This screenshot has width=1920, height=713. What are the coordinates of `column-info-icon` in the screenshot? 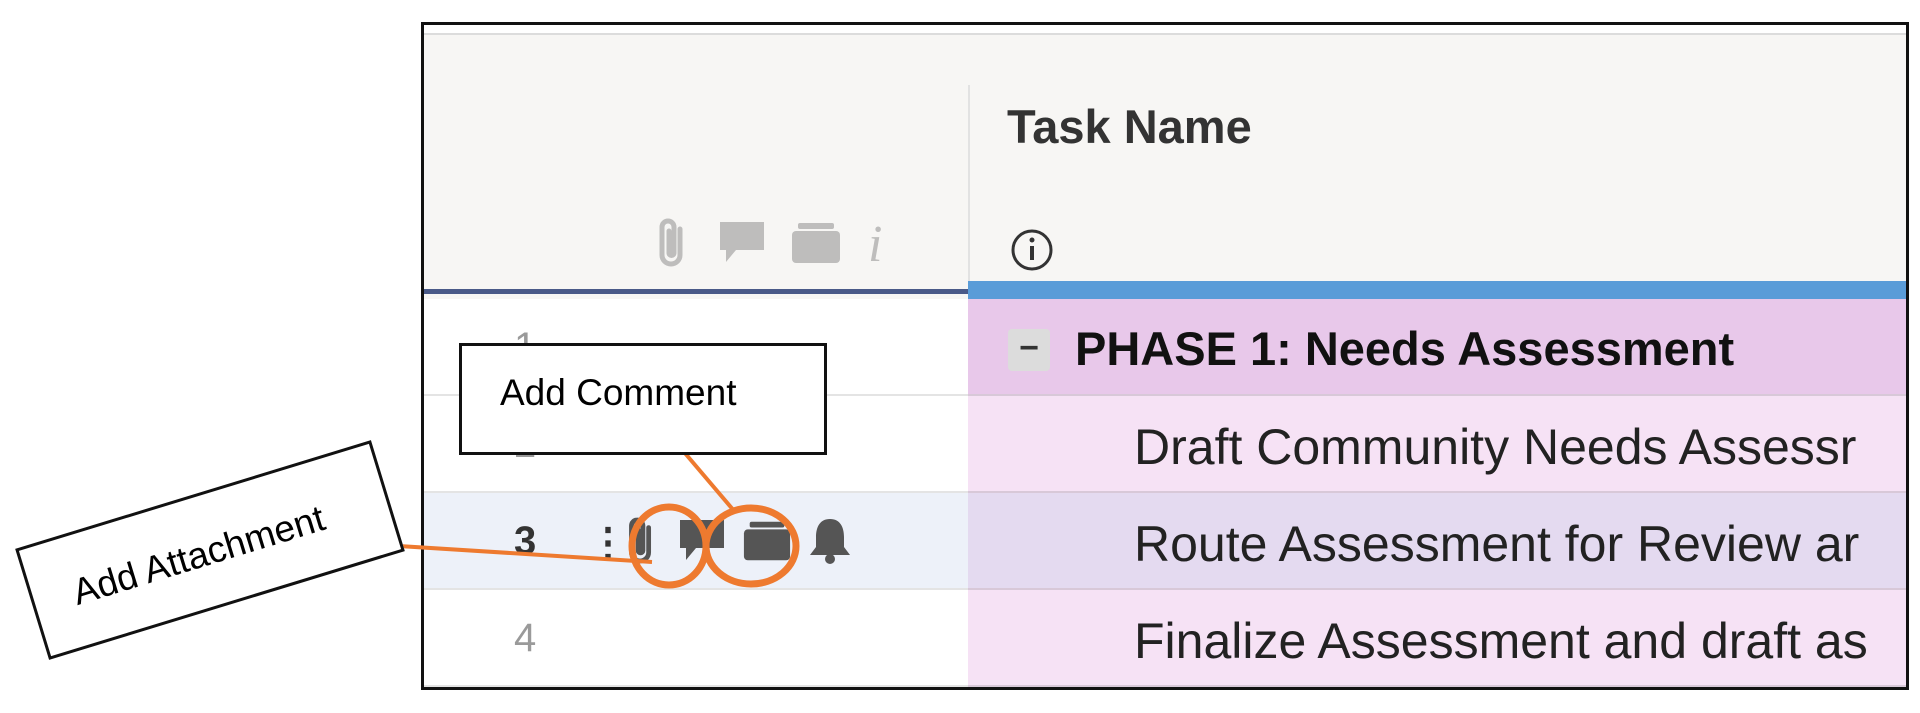 It's located at (1032, 252).